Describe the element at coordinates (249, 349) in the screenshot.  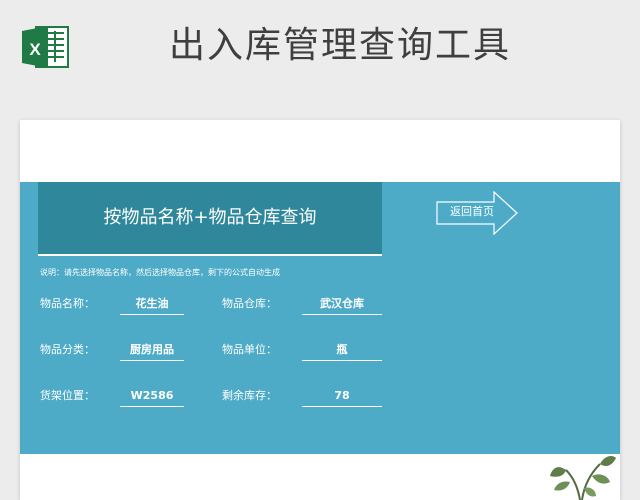
I see `unit-label: 物品单位：` at that location.